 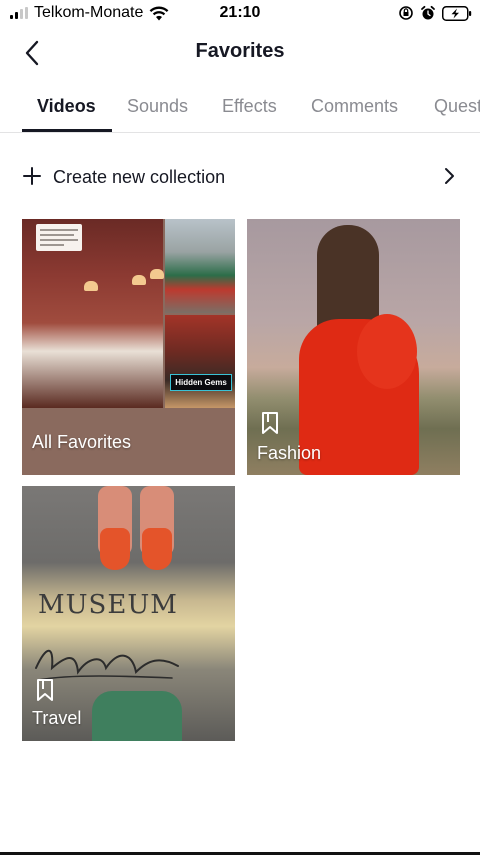 What do you see at coordinates (457, 106) in the screenshot?
I see `tab-questions: Questions` at bounding box center [457, 106].